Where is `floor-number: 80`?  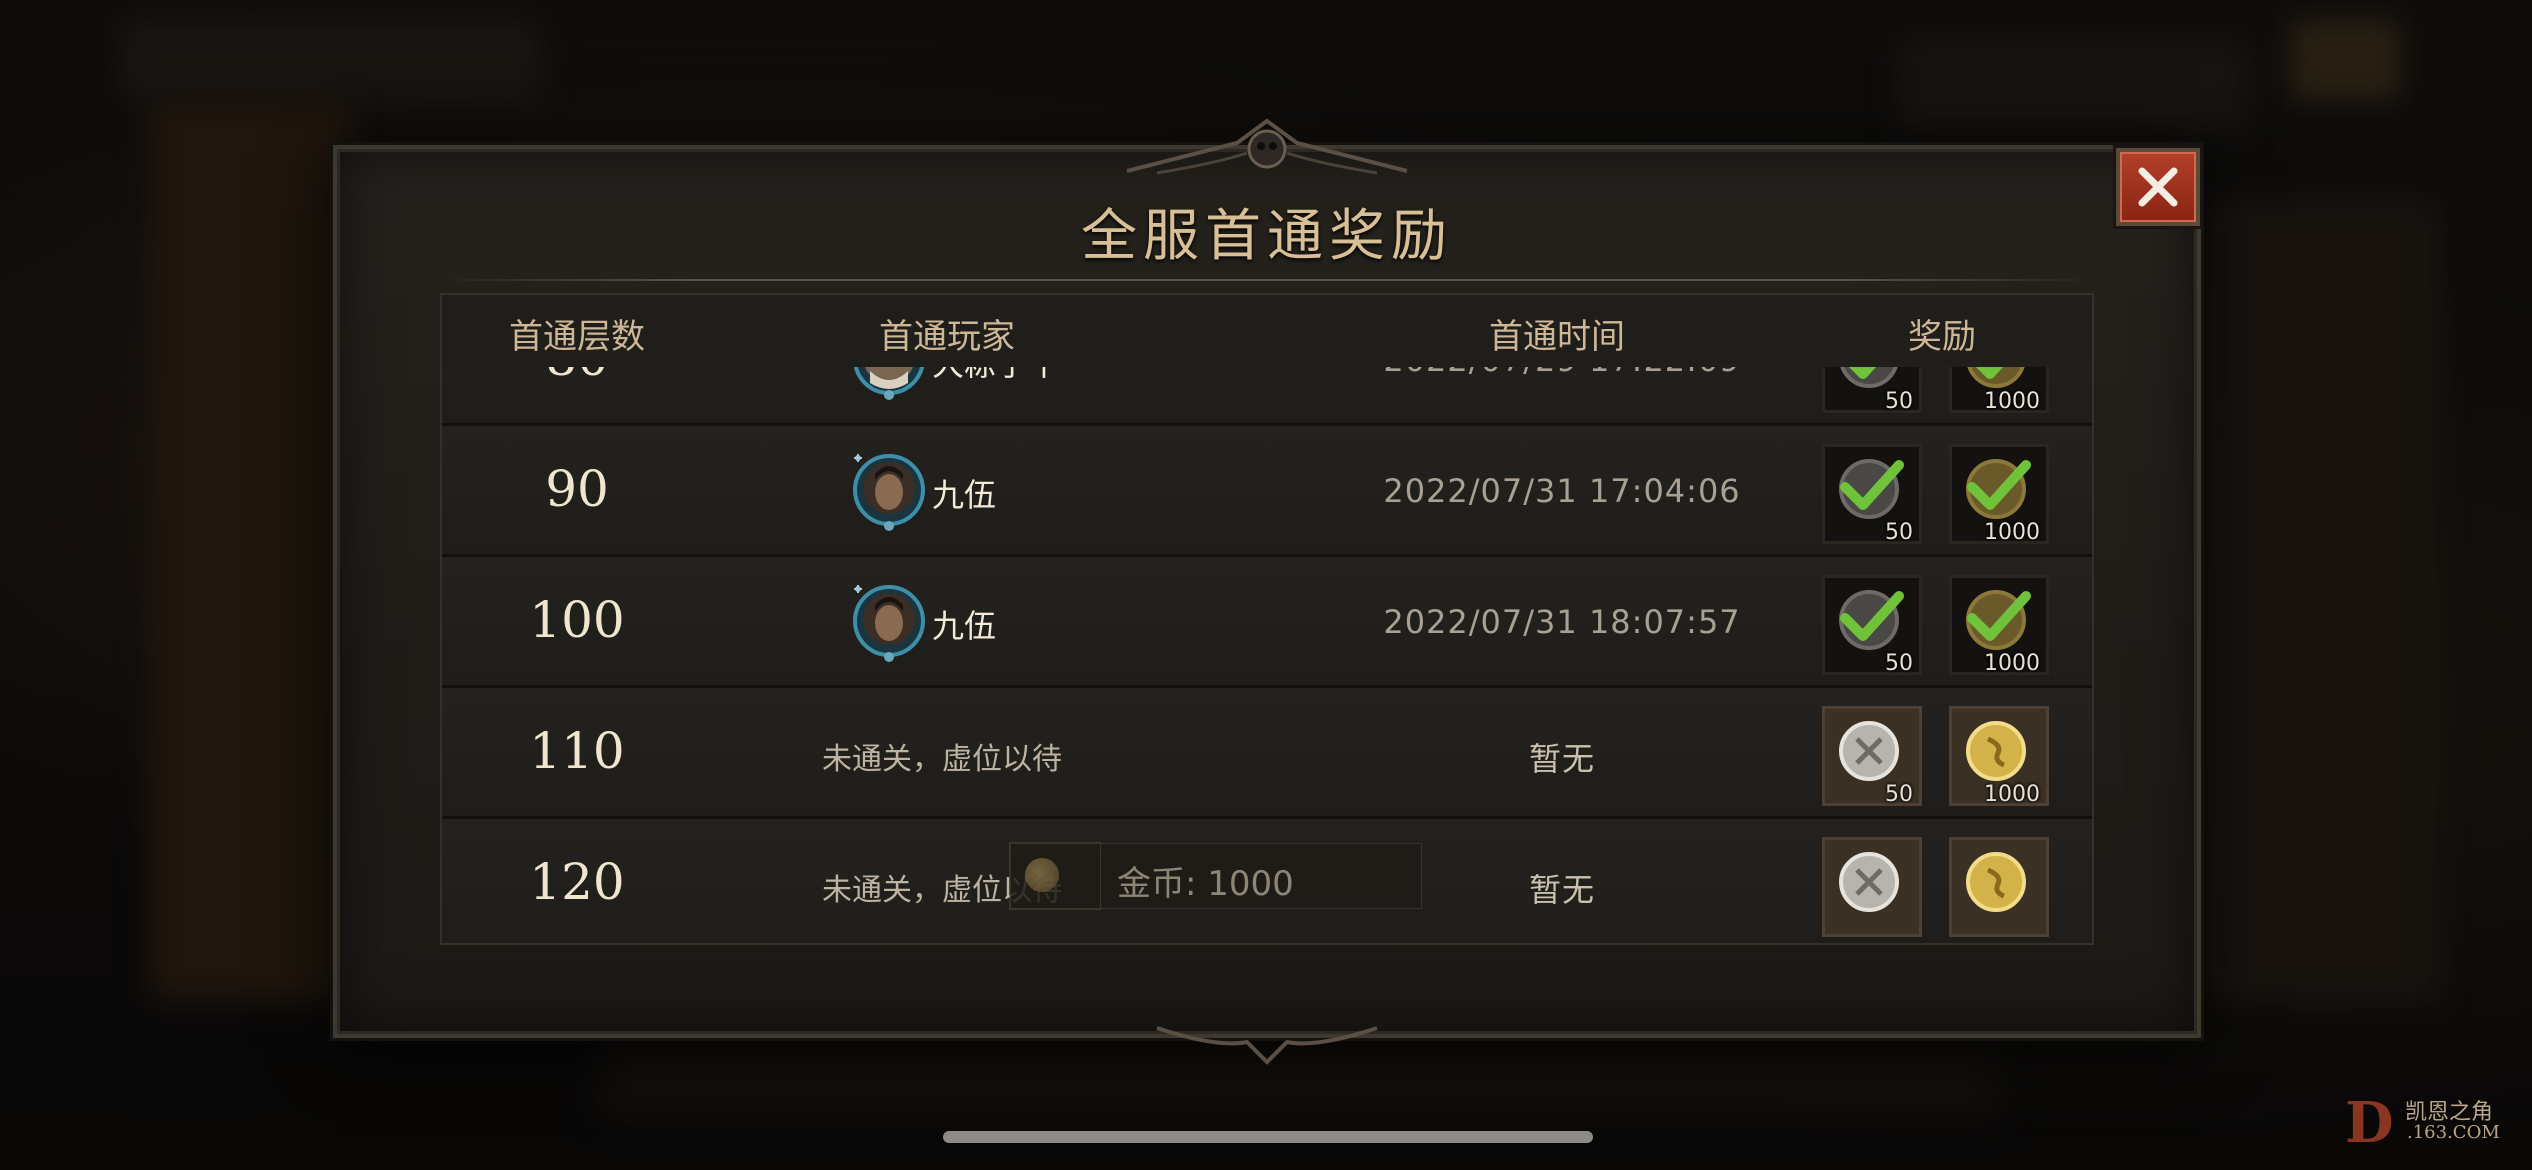 floor-number: 80 is located at coordinates (577, 377).